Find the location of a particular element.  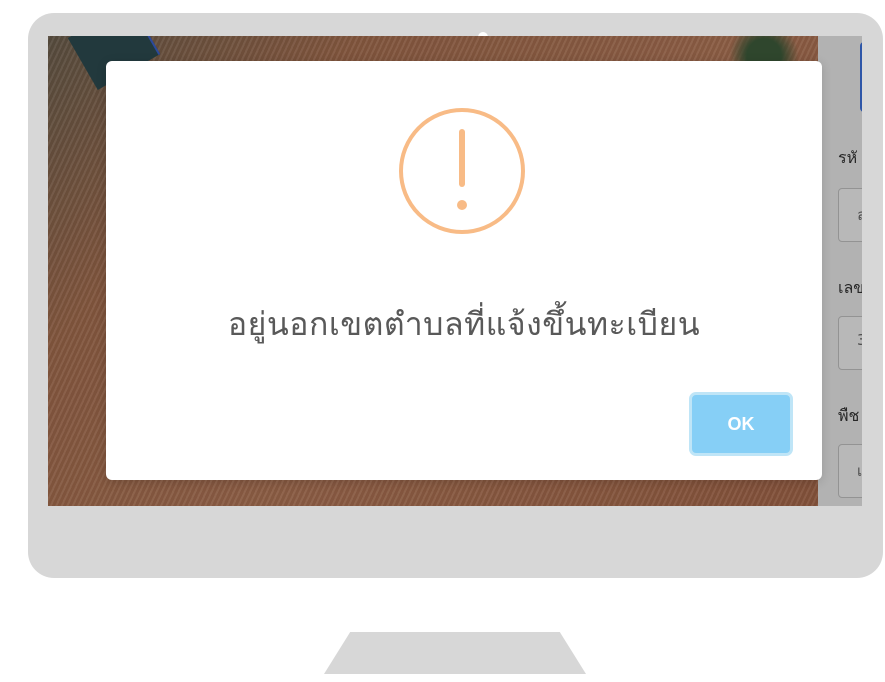

warning-icon is located at coordinates (462, 171).